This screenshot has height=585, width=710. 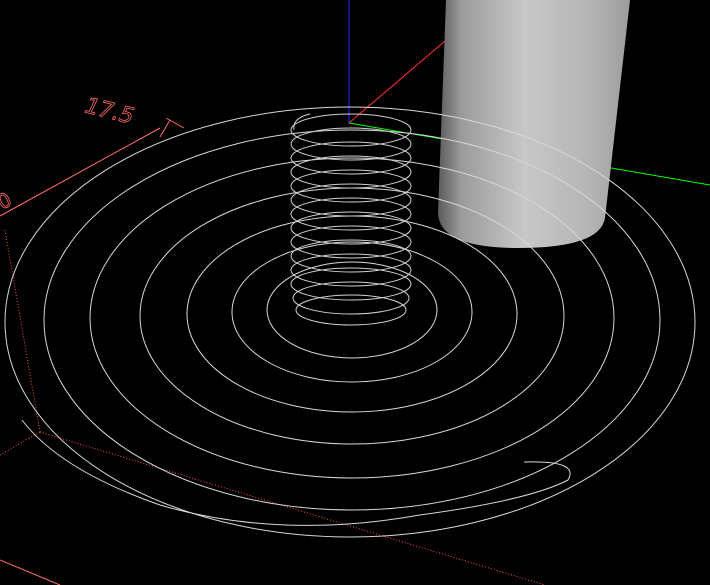 What do you see at coordinates (30, 572) in the screenshot?
I see `dim-line-lower` at bounding box center [30, 572].